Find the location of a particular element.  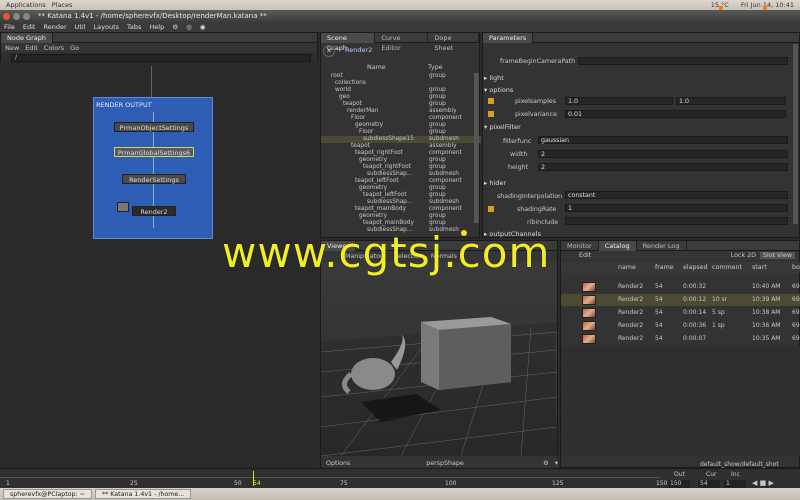

catalog-row: Render2 54 0:00:12 10 sr 10:39 AM 69 is located at coordinates (680, 300).